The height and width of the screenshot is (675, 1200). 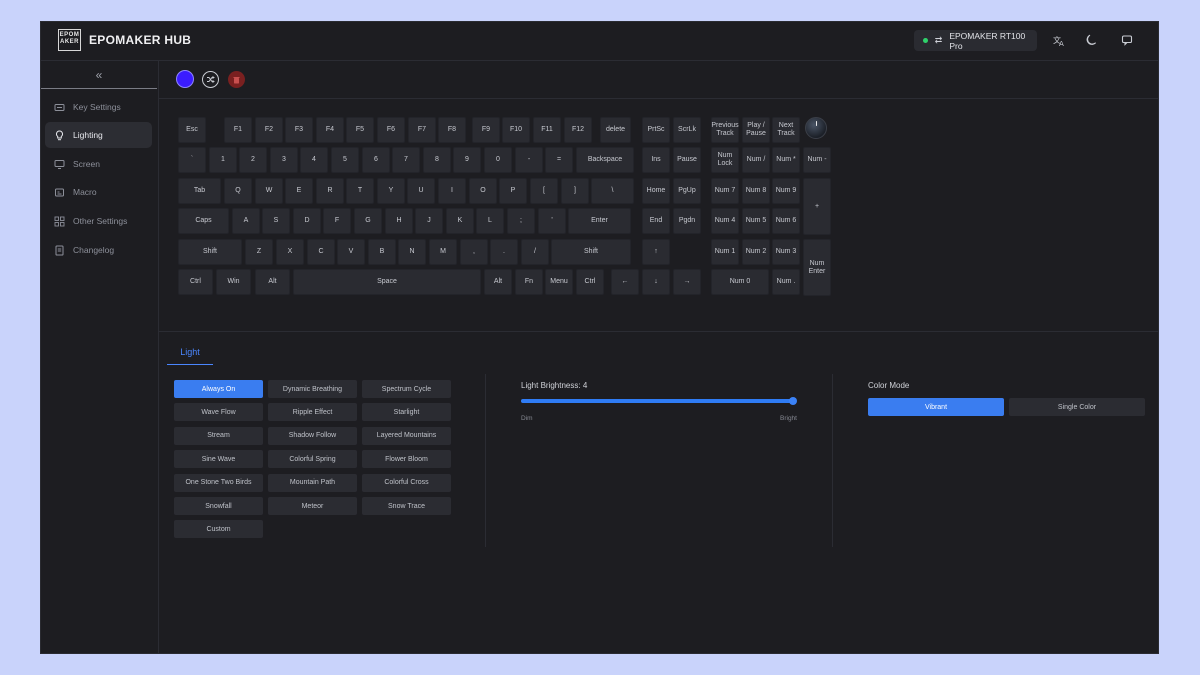 What do you see at coordinates (412, 252) in the screenshot?
I see `key-n: N` at bounding box center [412, 252].